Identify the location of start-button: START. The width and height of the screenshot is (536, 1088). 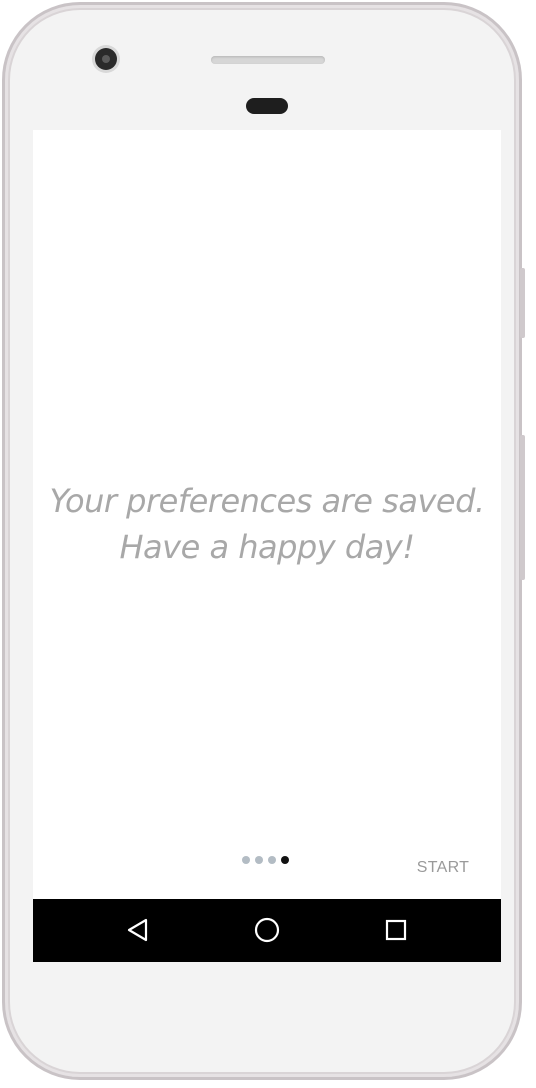
(443, 868).